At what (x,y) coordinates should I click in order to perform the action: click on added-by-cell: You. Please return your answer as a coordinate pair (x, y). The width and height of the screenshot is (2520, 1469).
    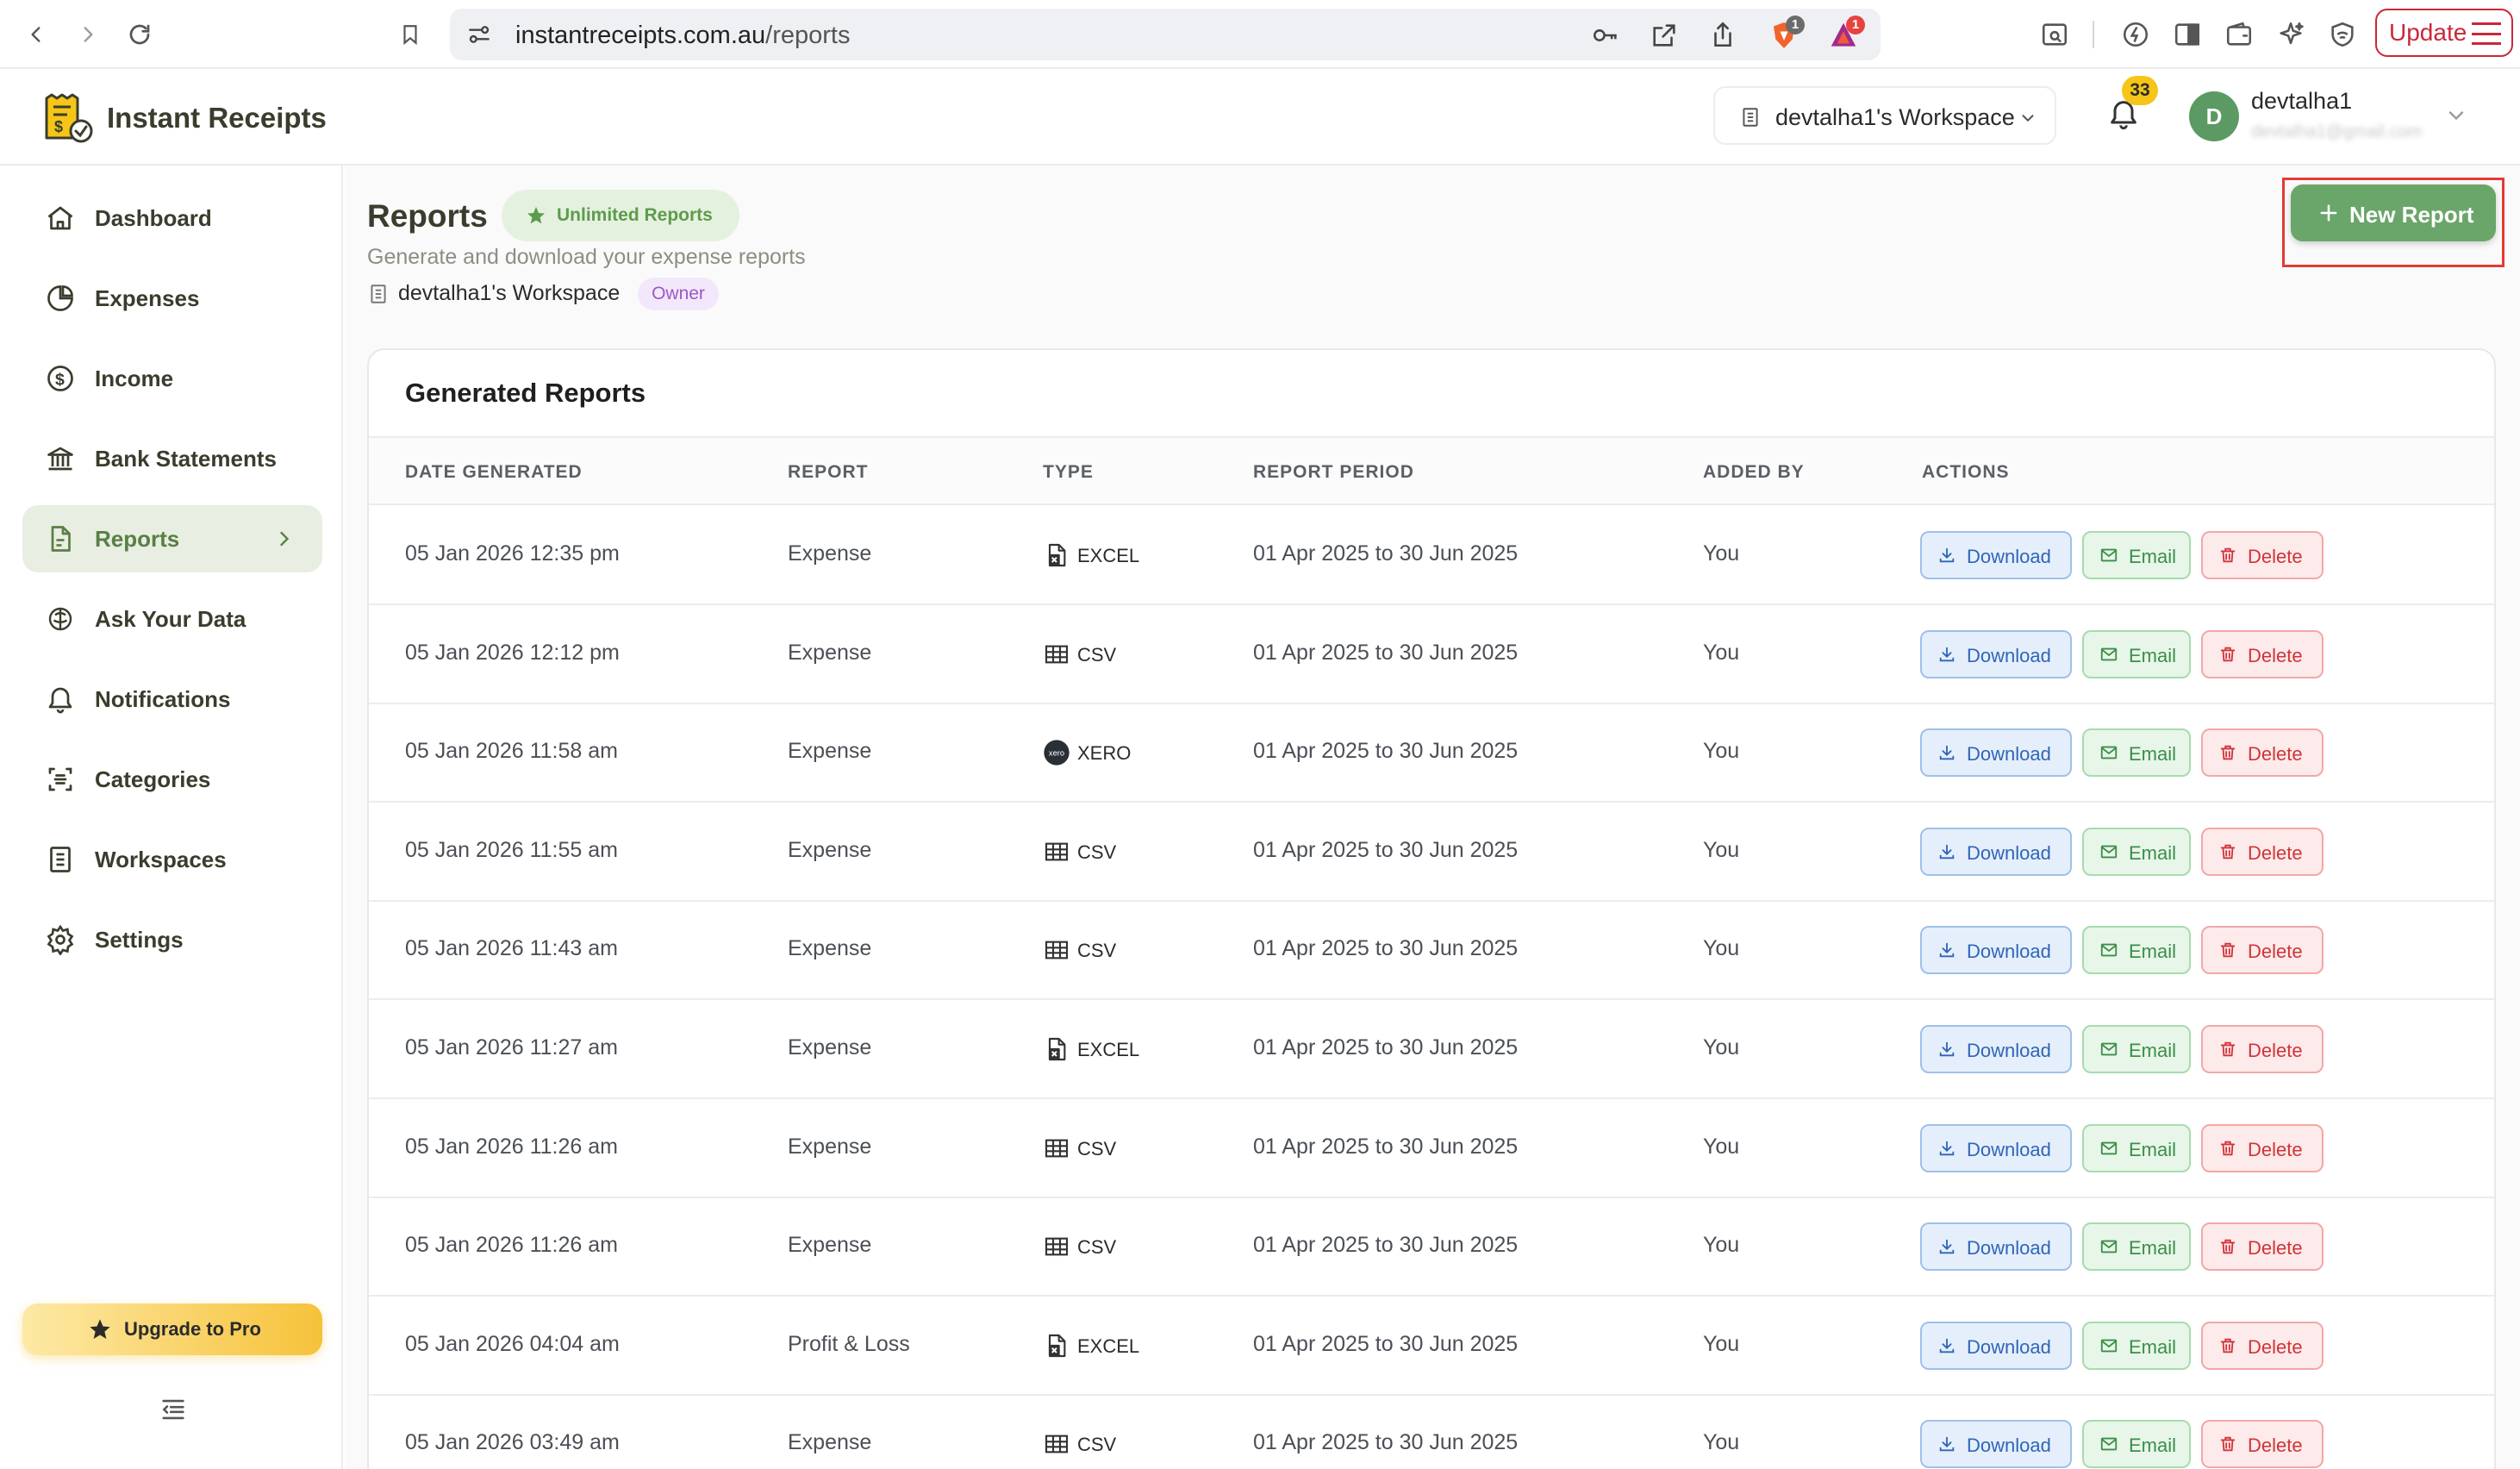
    Looking at the image, I should click on (1722, 849).